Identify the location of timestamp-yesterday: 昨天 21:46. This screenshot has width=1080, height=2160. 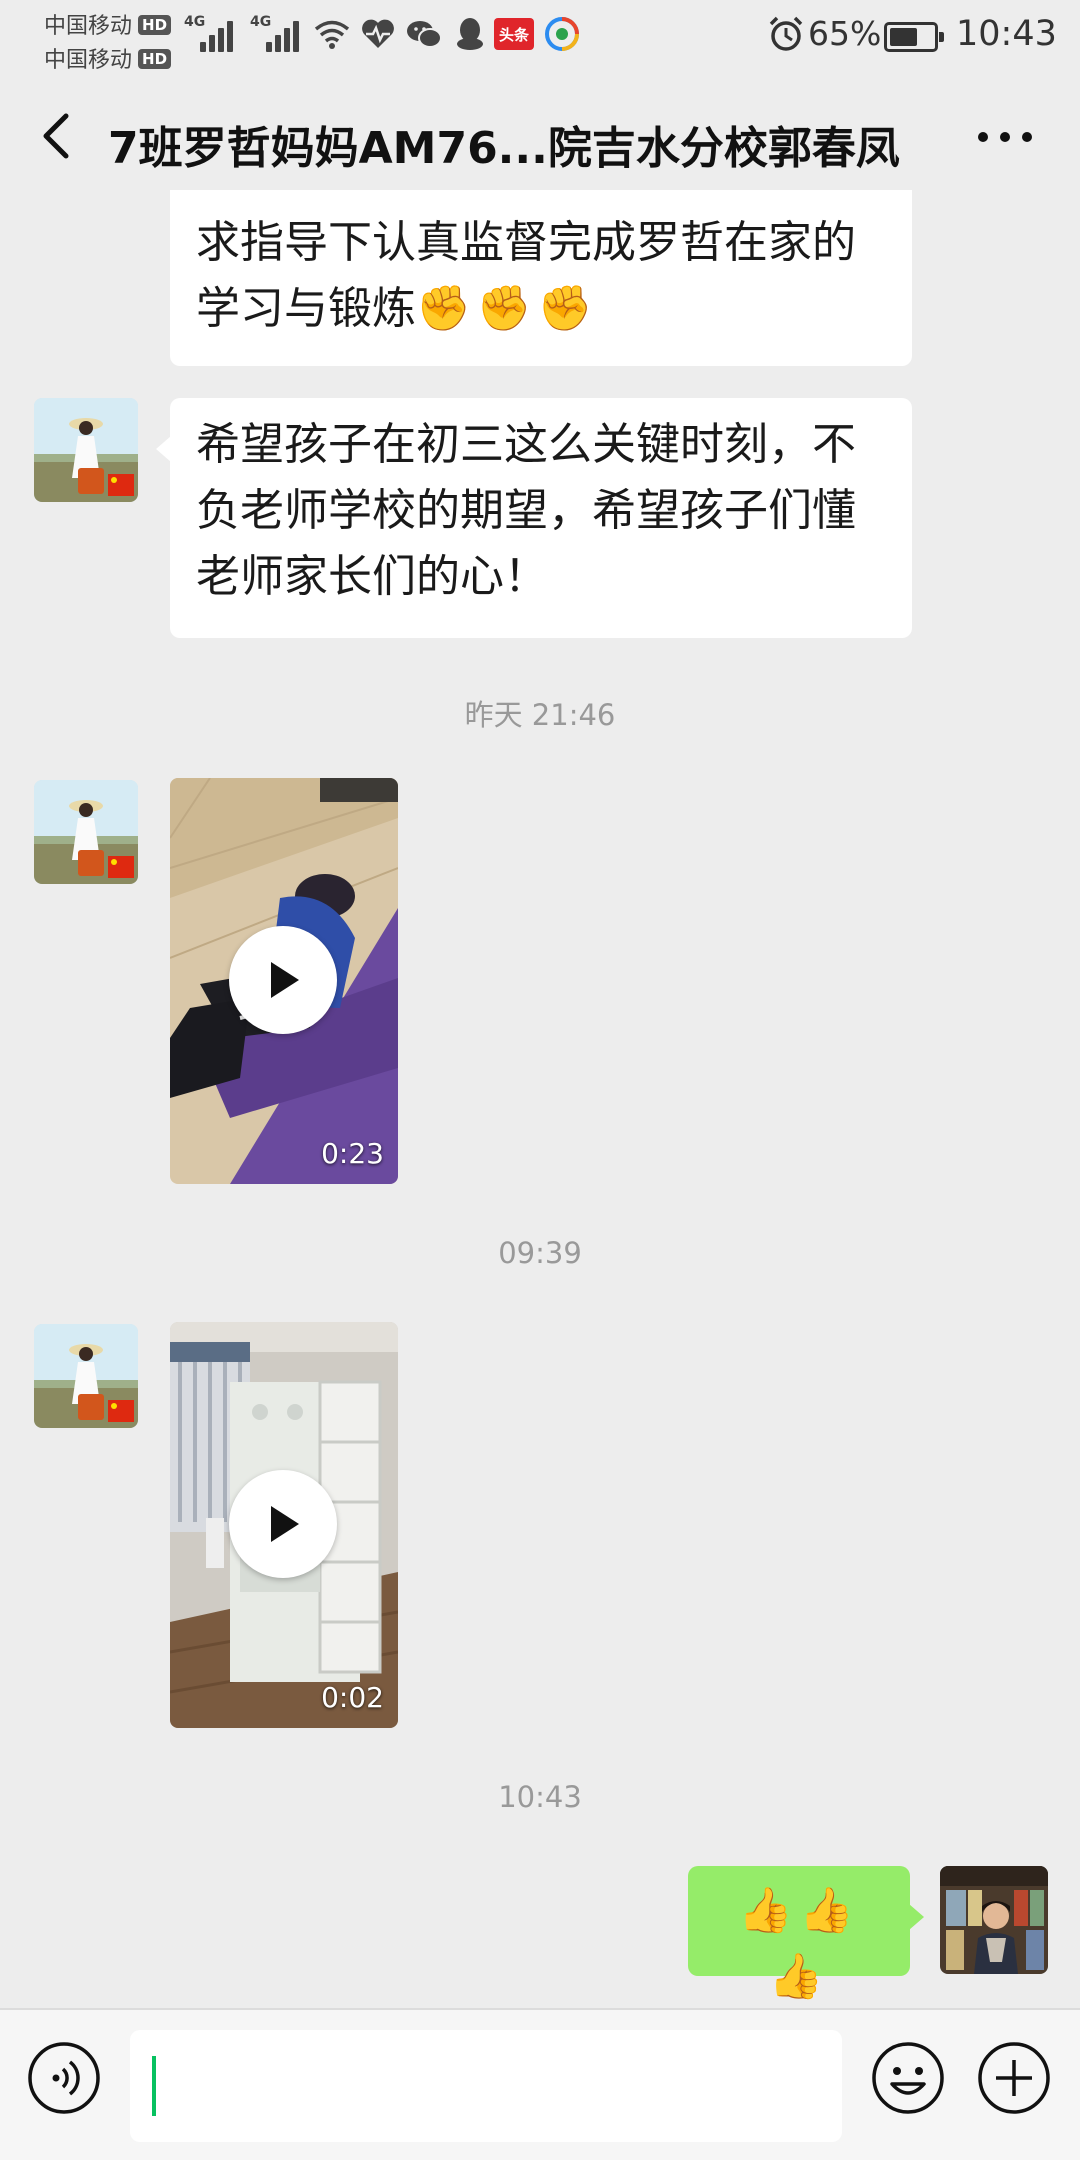
(540, 715).